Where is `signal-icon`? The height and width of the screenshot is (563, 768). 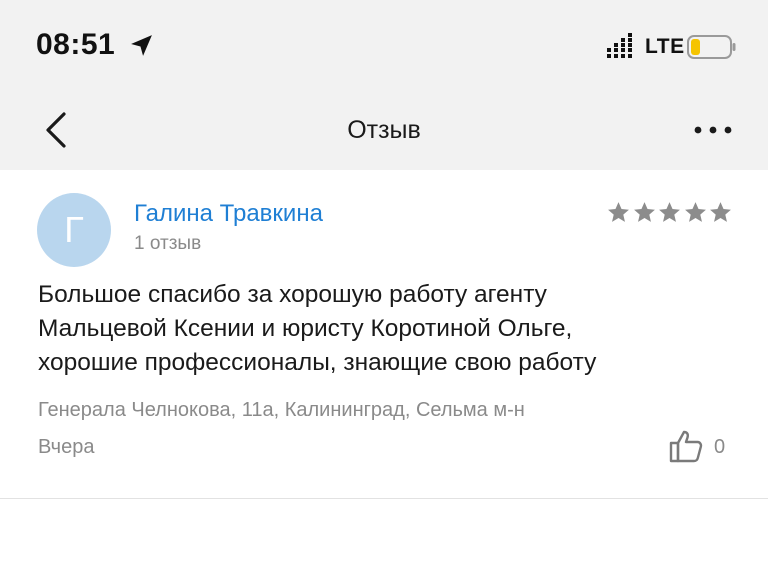
signal-icon is located at coordinates (619, 45).